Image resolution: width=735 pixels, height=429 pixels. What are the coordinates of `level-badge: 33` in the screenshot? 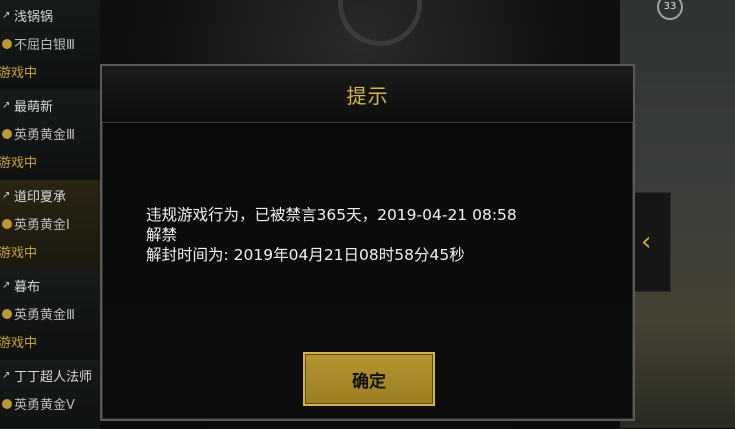 It's located at (670, 10).